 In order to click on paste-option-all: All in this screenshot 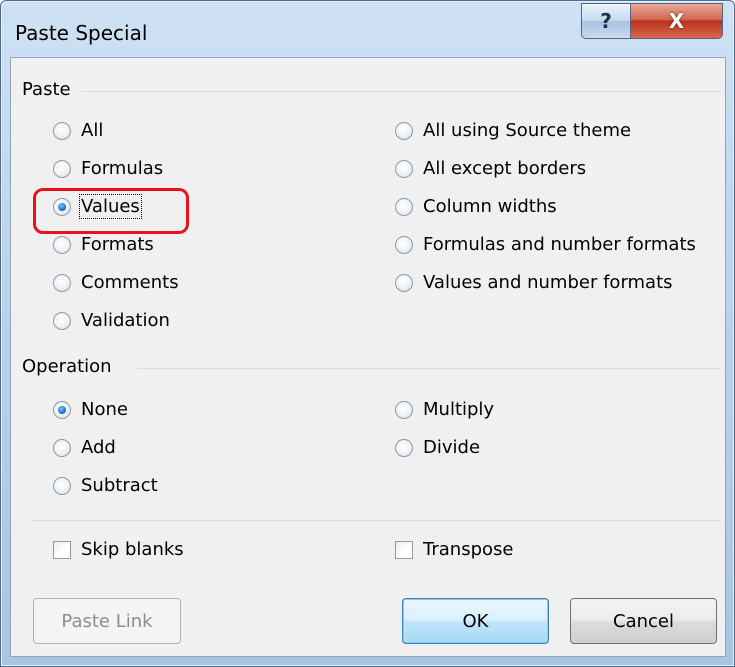, I will do `click(78, 130)`.